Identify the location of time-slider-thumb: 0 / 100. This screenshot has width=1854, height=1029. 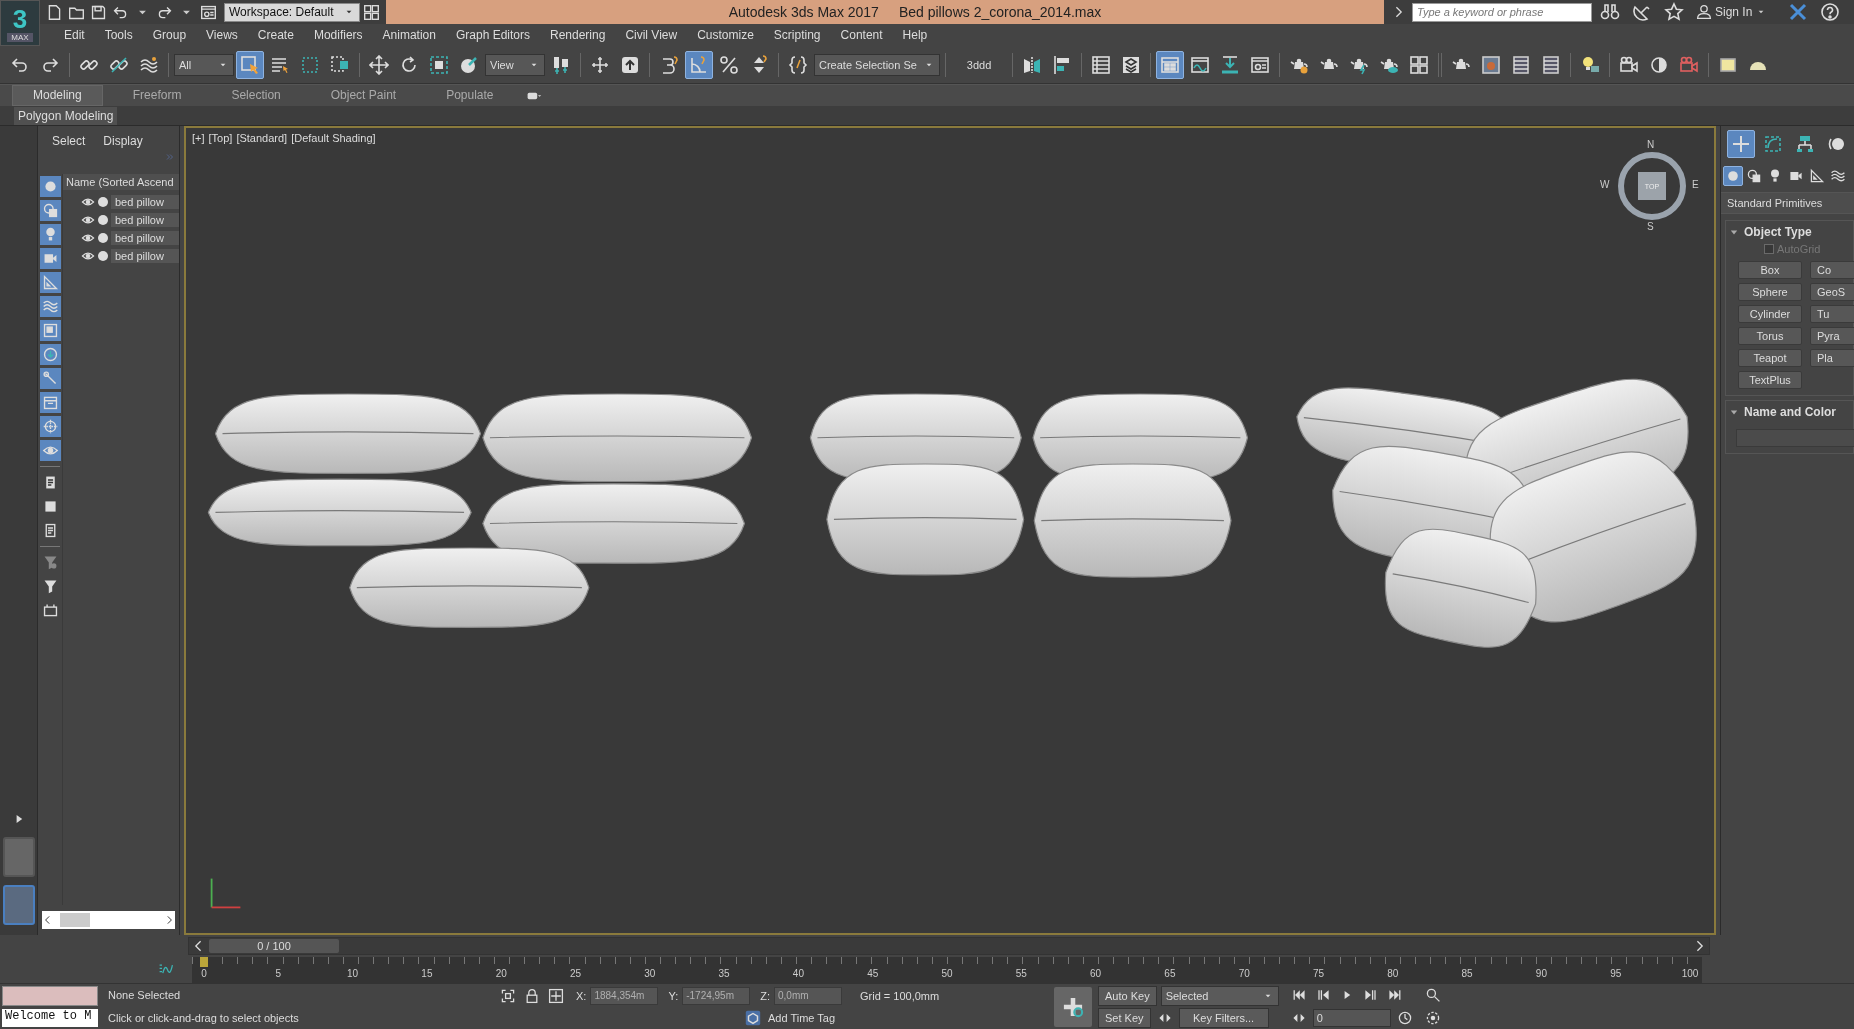
(274, 946).